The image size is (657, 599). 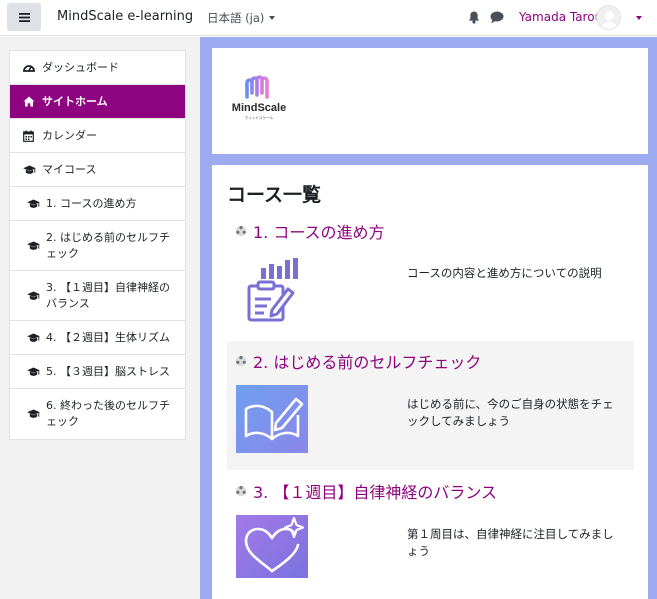 I want to click on sidebar-item-label: 1. コースの進め方, so click(x=91, y=203).